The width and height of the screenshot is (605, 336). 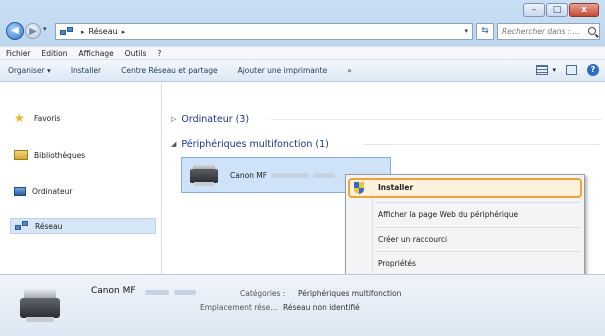 I want to click on minimize-button: –, so click(x=534, y=10).